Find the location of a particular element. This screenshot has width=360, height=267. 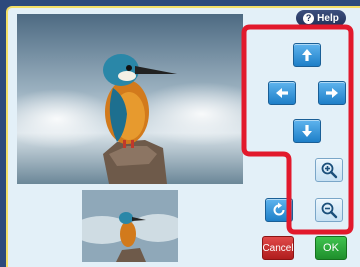

kingfisher-thumbnail is located at coordinates (130, 226).